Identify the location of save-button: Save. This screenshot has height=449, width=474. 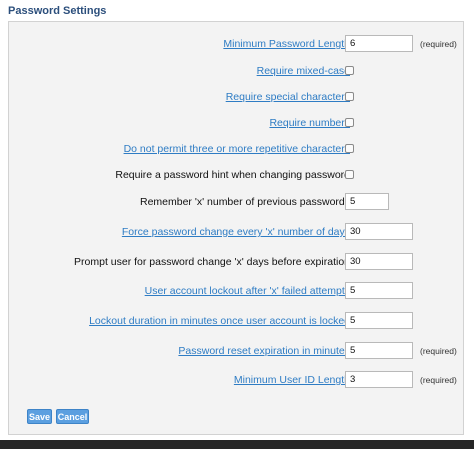
(39, 416).